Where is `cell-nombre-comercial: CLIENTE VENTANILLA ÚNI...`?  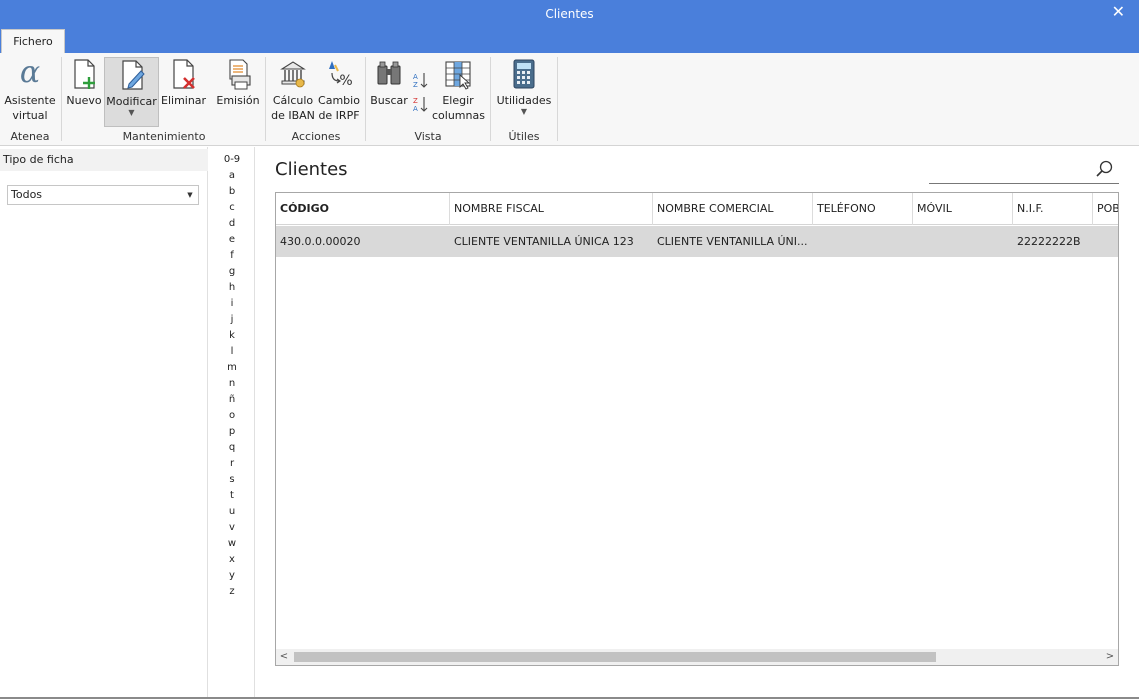
cell-nombre-comercial: CLIENTE VENTANILLA ÚNI... is located at coordinates (732, 241).